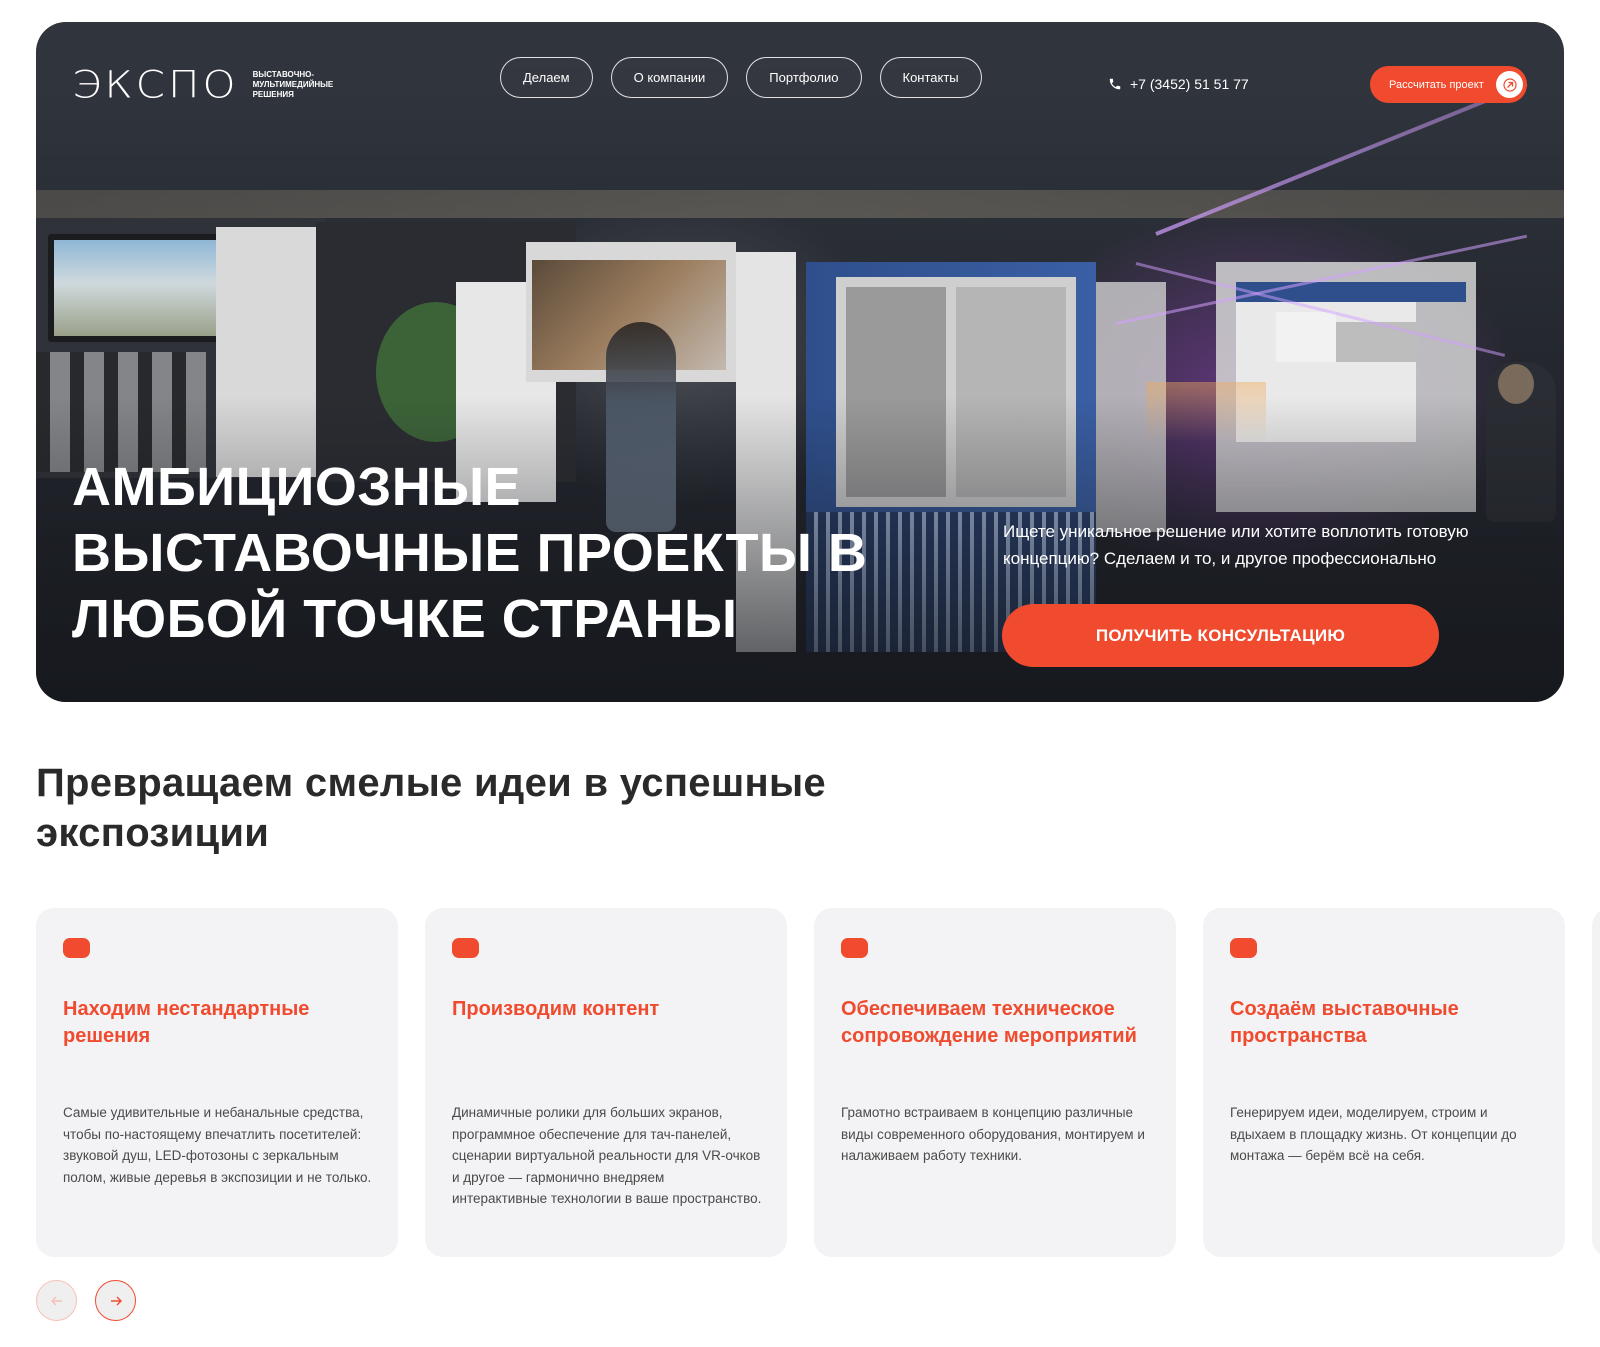  Describe the element at coordinates (1344, 1022) in the screenshot. I see `card-title: Создаём выставочные пространства` at that location.